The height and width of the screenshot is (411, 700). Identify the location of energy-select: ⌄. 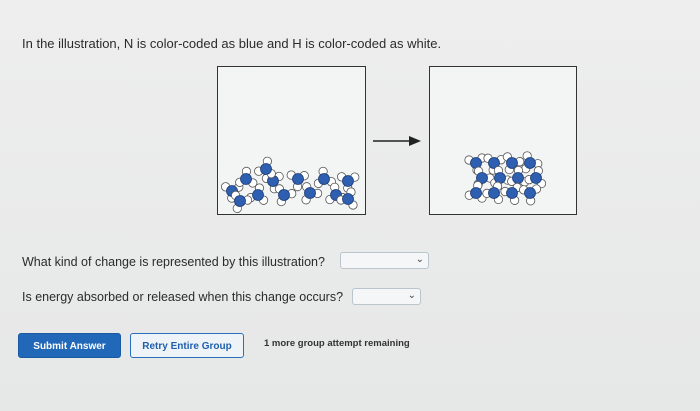
(386, 296).